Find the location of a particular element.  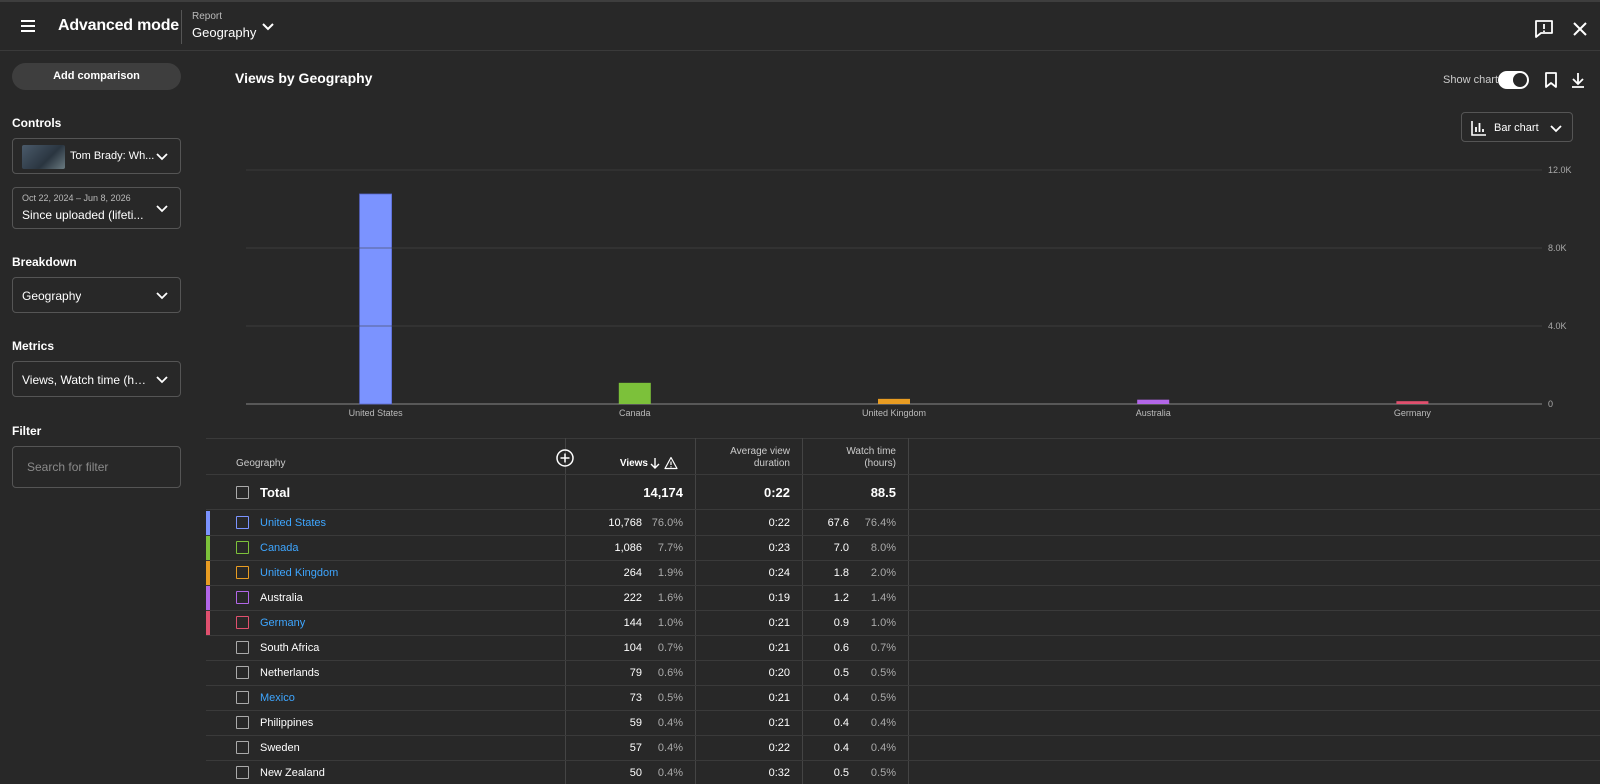

table-row: Canada 1,086 7.7% 0:23 7.0 8.0% is located at coordinates (903, 548).